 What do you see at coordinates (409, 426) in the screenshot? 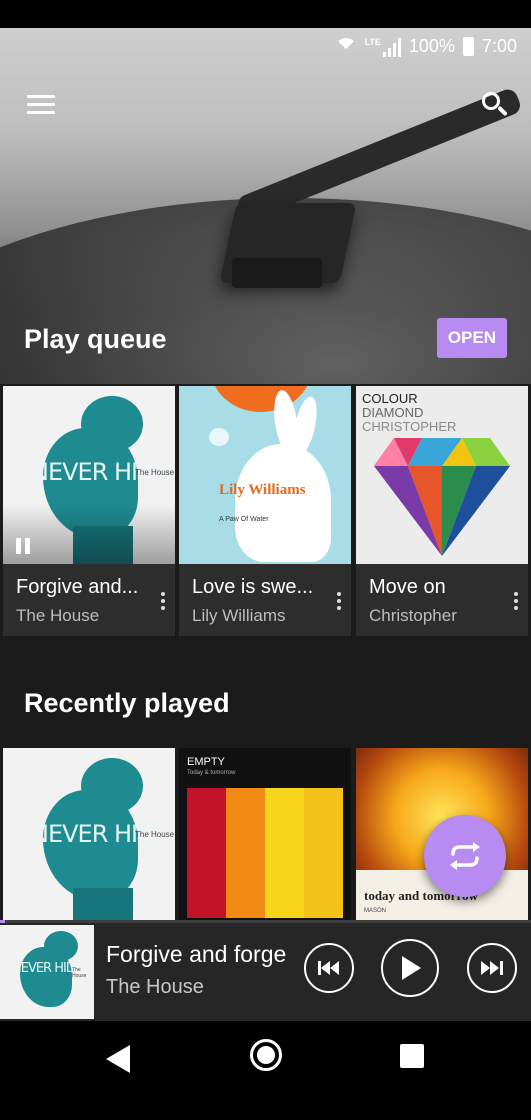
I see `album-art-line-3: CHRISTOPHER` at bounding box center [409, 426].